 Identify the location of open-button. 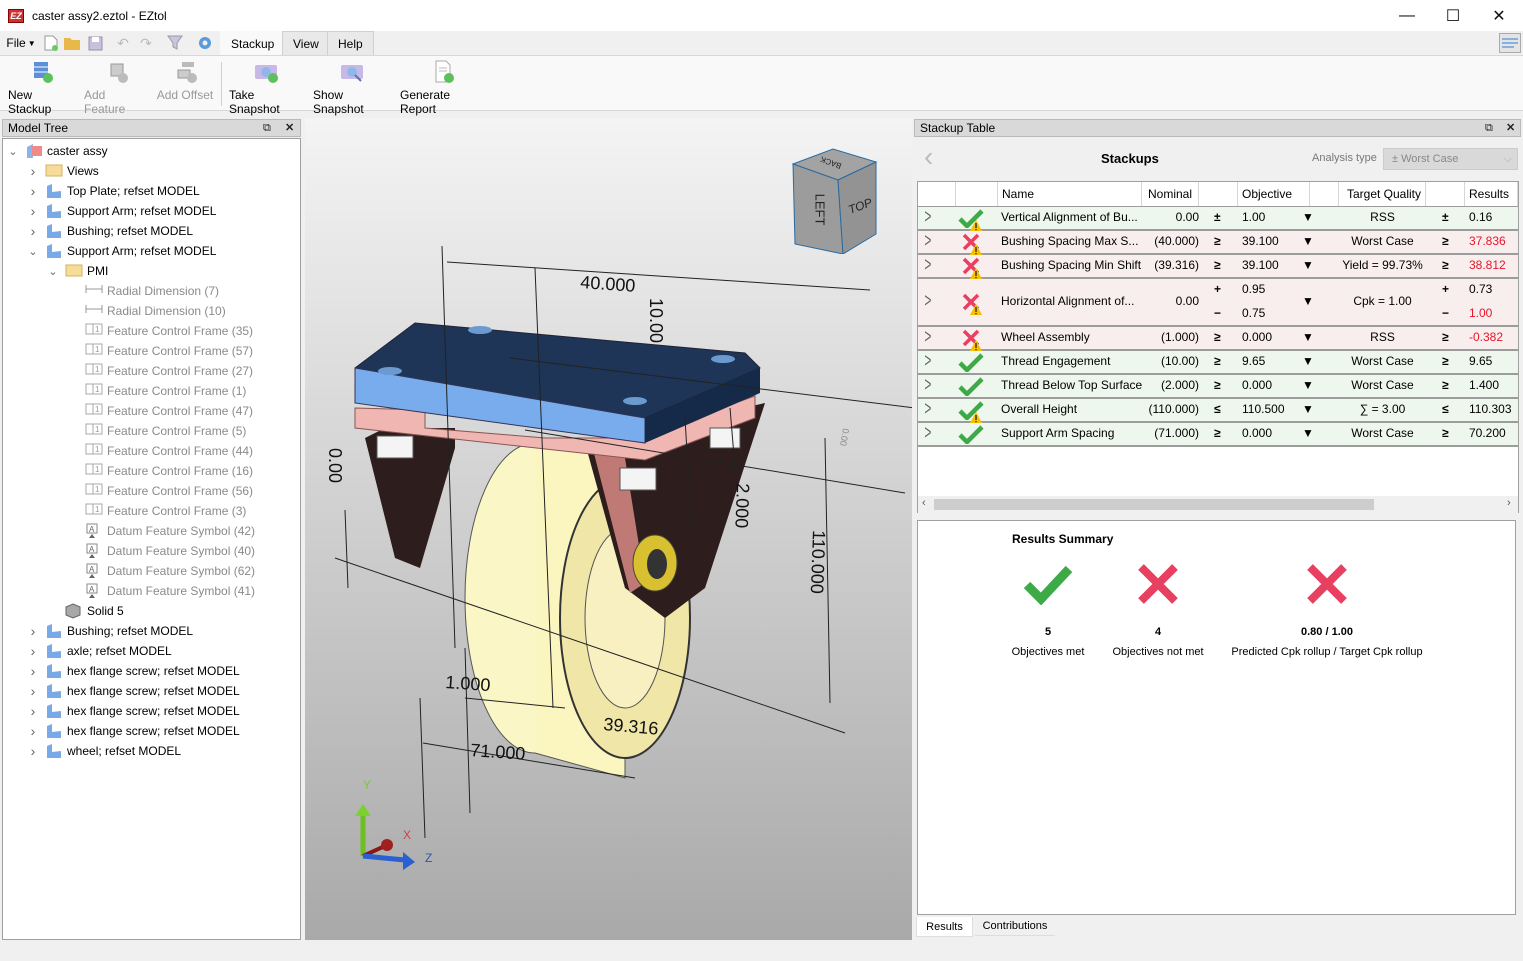
(72, 43).